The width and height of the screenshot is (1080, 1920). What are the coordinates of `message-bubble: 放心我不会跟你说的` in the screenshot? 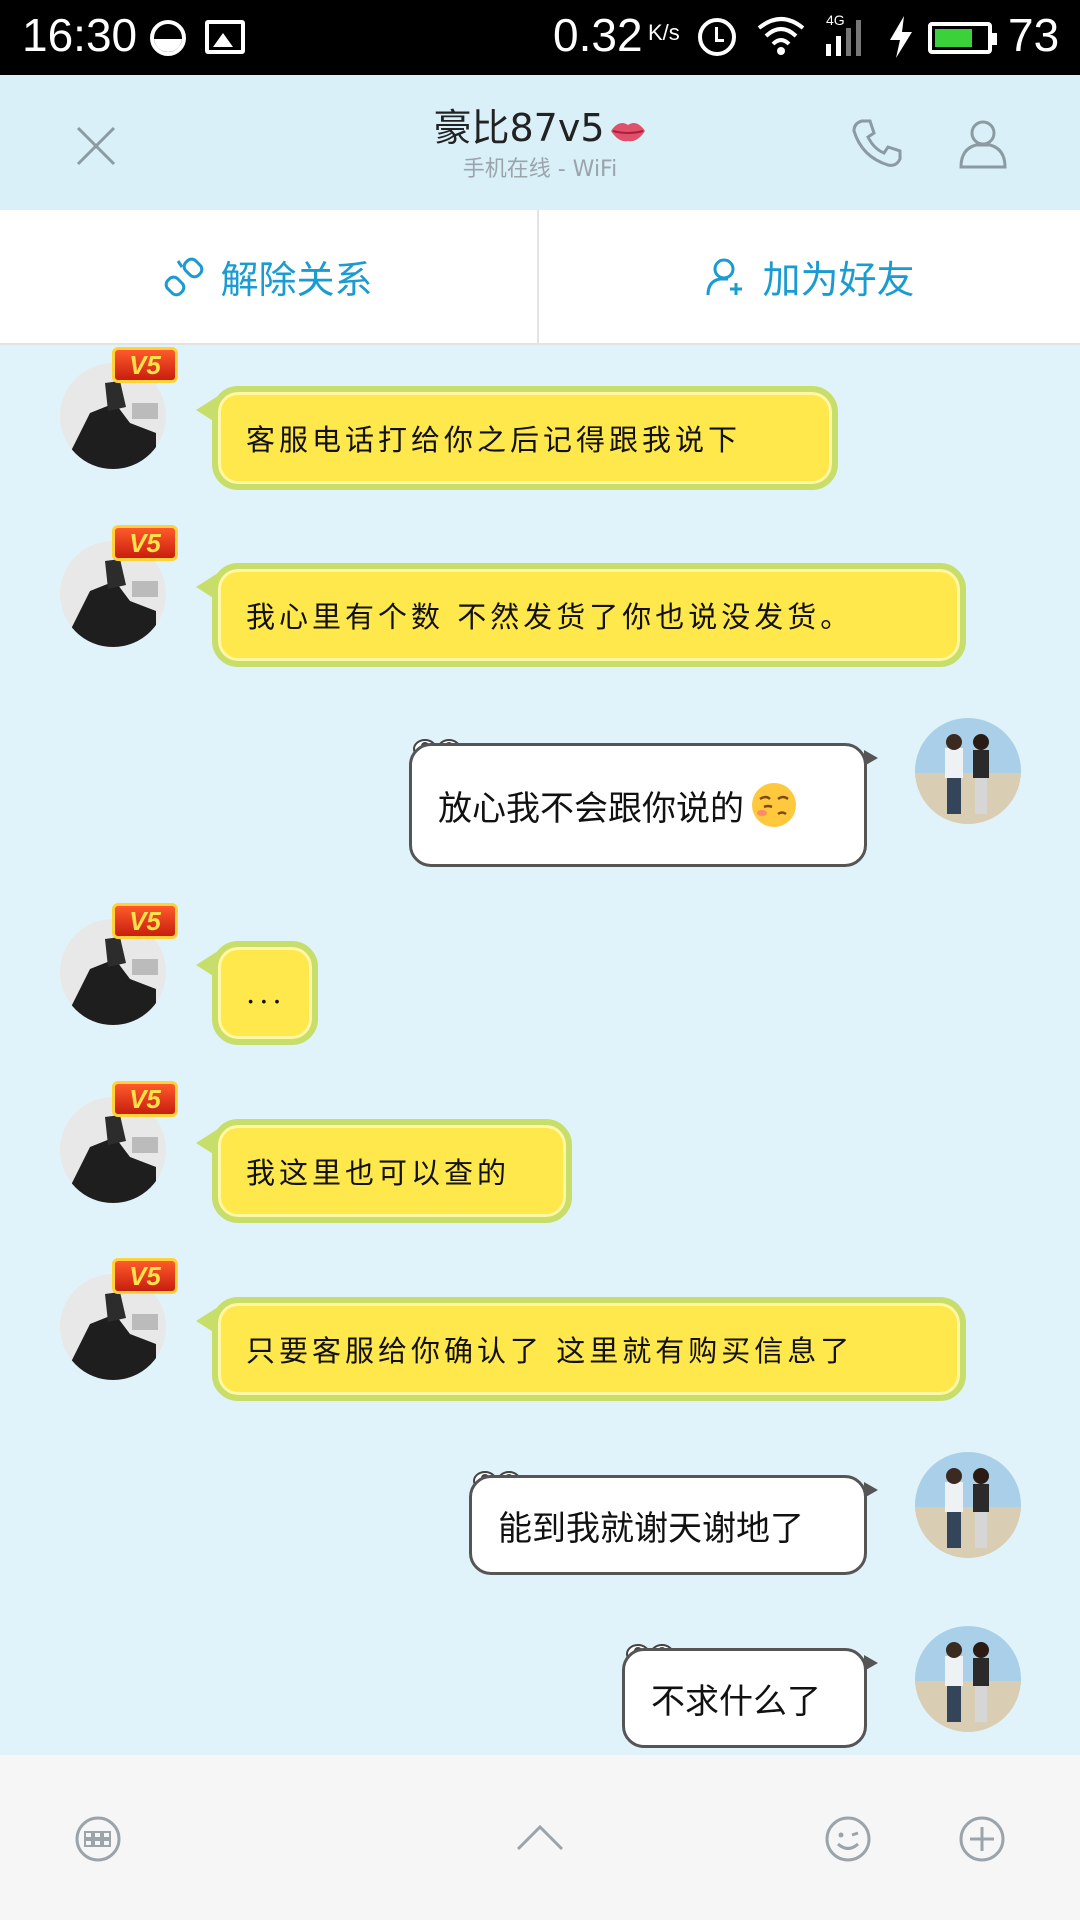 It's located at (643, 805).